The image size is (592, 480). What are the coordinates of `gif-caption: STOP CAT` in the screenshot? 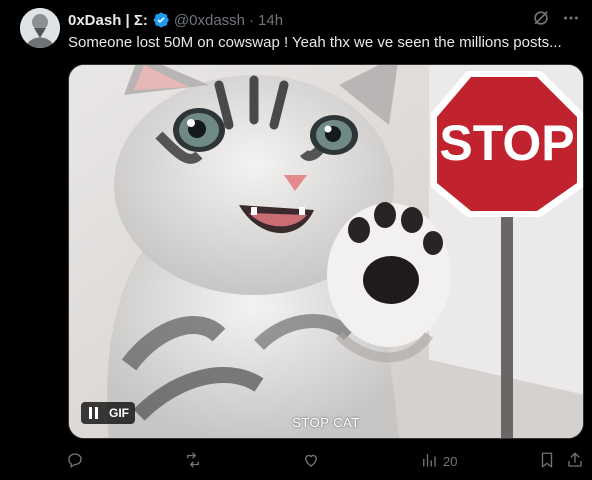 It's located at (326, 422).